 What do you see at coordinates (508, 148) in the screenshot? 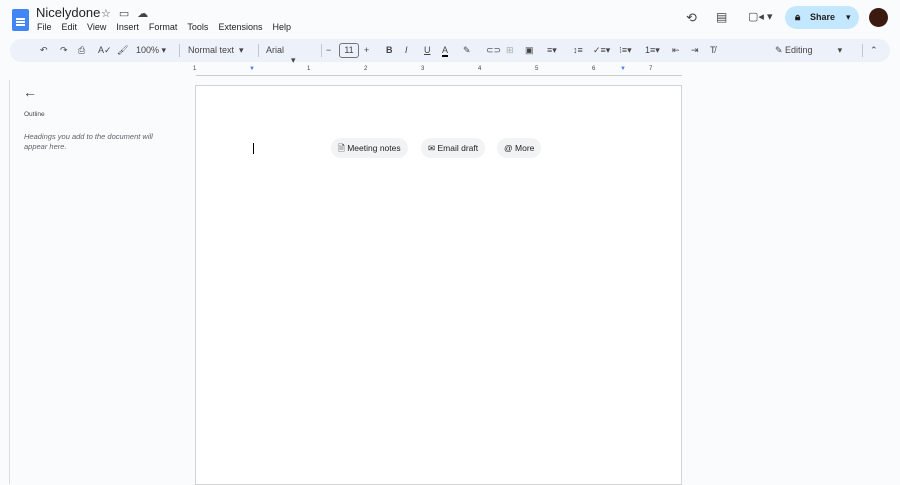
I see `at-icon: @` at bounding box center [508, 148].